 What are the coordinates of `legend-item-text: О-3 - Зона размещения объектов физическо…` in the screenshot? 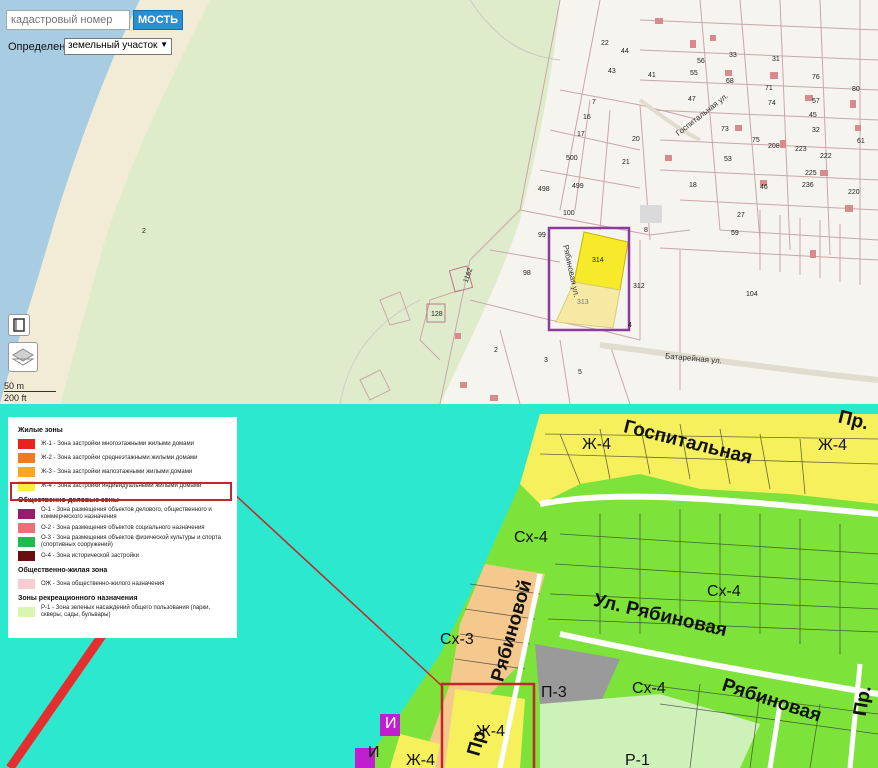 It's located at (131, 541).